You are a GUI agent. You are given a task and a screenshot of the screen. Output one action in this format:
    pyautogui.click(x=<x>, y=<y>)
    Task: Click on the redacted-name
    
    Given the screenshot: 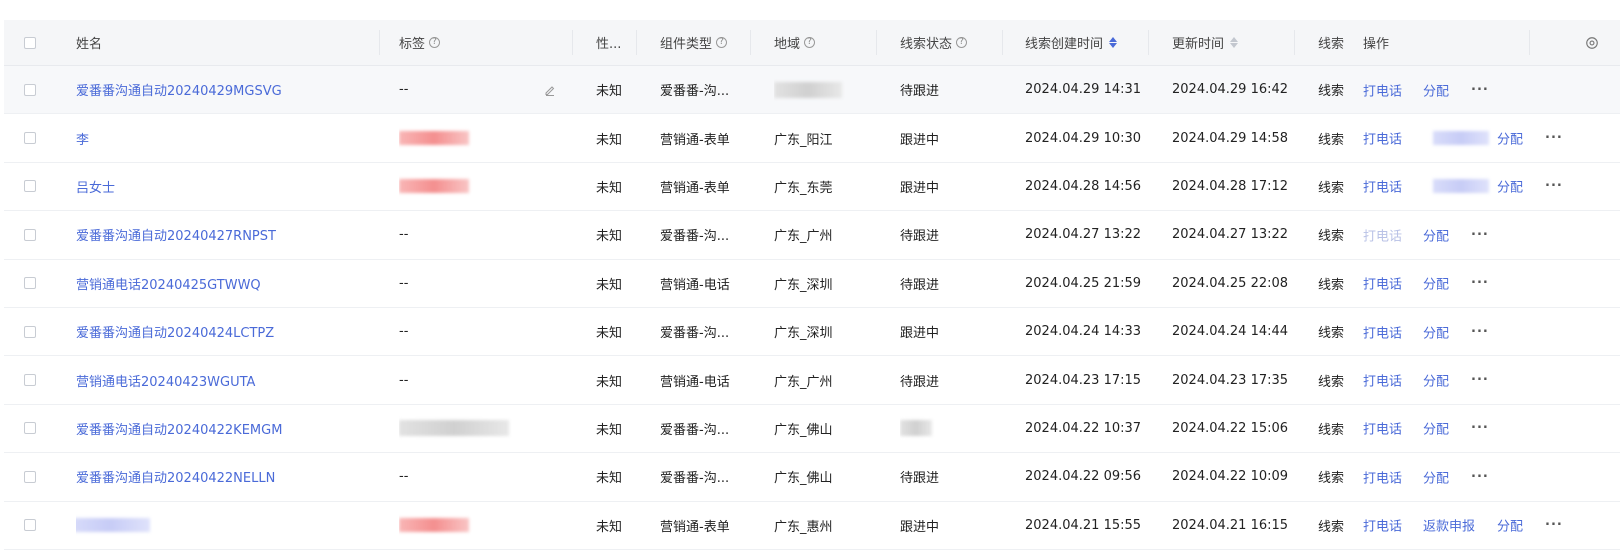 What is the action you would take?
    pyautogui.click(x=113, y=525)
    